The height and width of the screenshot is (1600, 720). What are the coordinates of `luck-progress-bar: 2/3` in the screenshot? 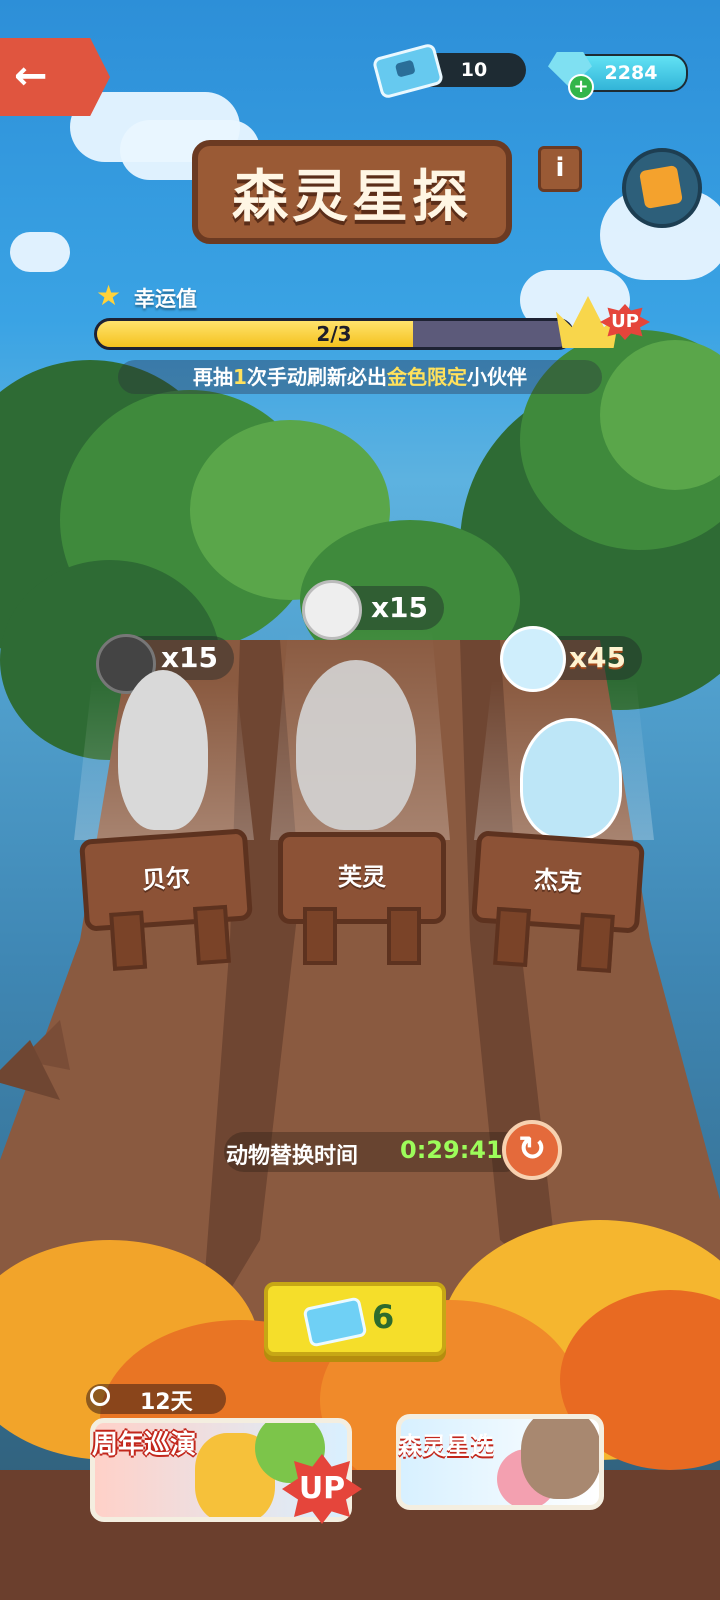 It's located at (334, 334).